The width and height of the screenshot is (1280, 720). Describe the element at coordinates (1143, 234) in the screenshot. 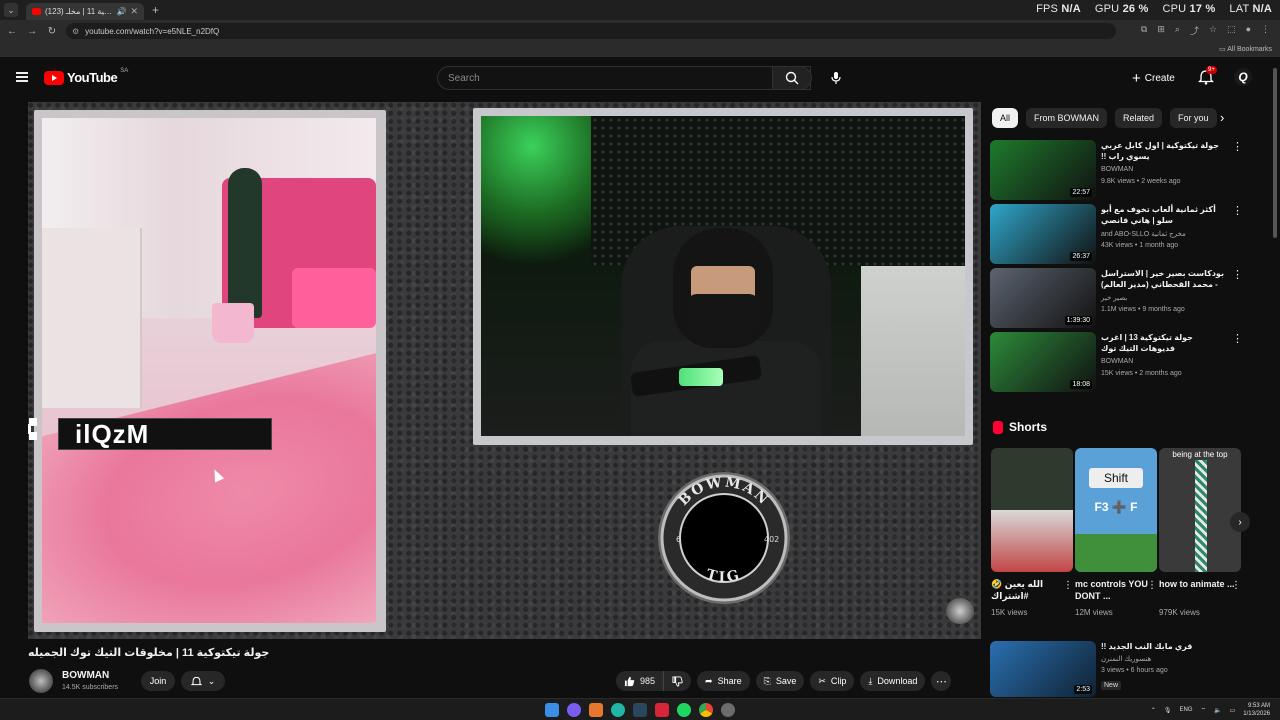

I see `recommendation-channel: and ABO-SLLO مخرج ثمانية` at that location.